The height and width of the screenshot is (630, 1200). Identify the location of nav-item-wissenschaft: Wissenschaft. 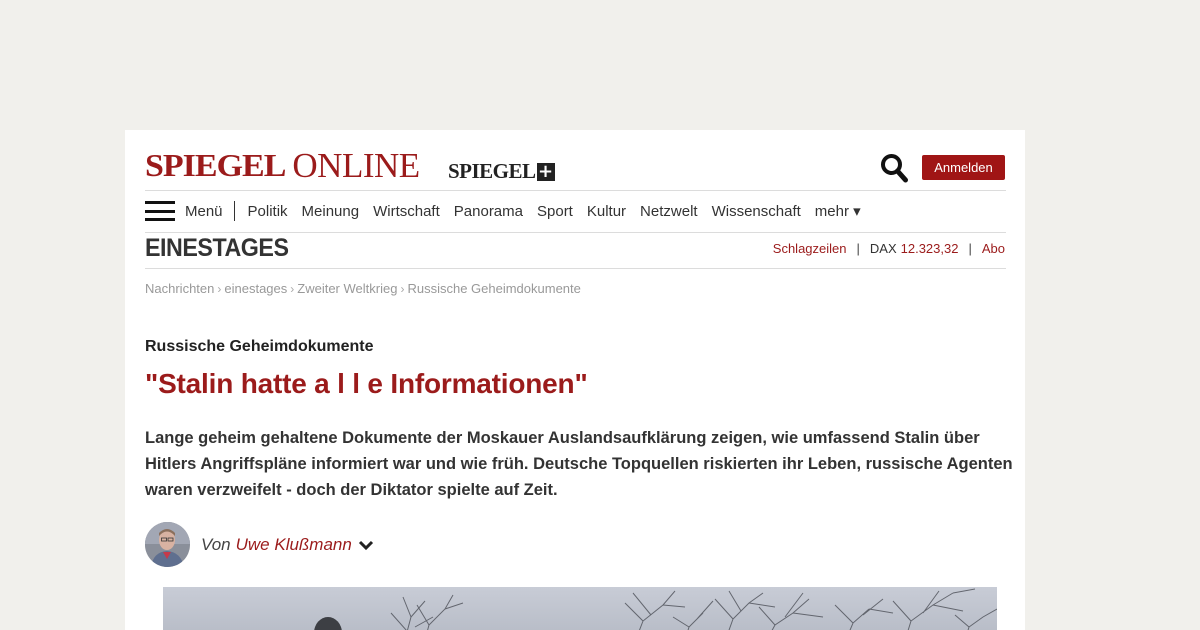
(756, 211).